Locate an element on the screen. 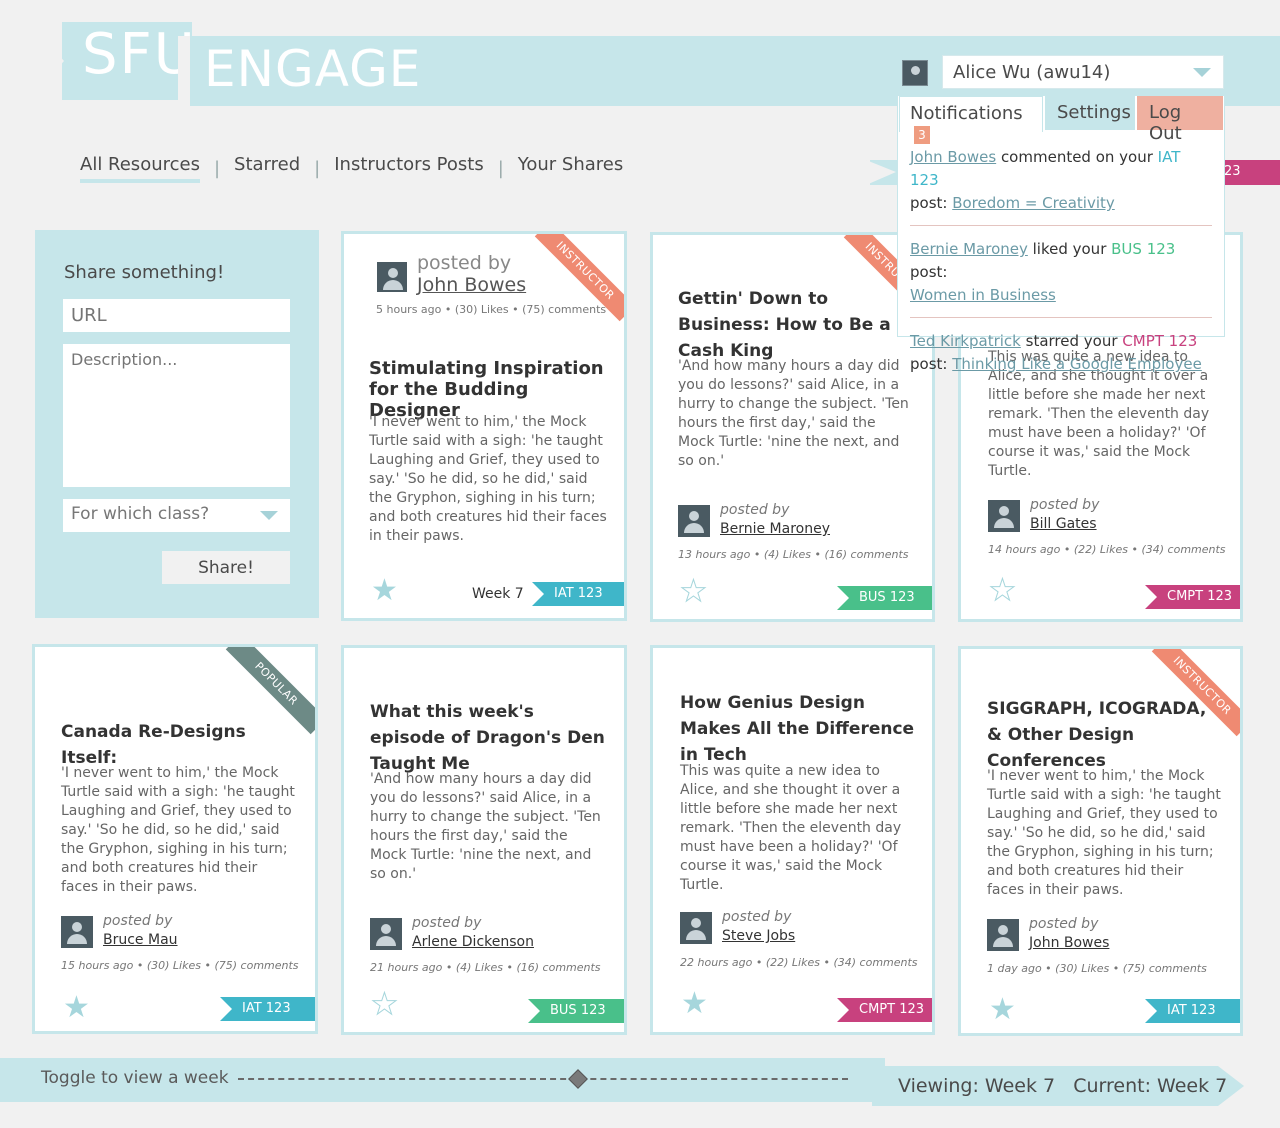 Image resolution: width=1280 pixels, height=1128 pixels. viewing-week: Viewing: Week 7 is located at coordinates (977, 1086).